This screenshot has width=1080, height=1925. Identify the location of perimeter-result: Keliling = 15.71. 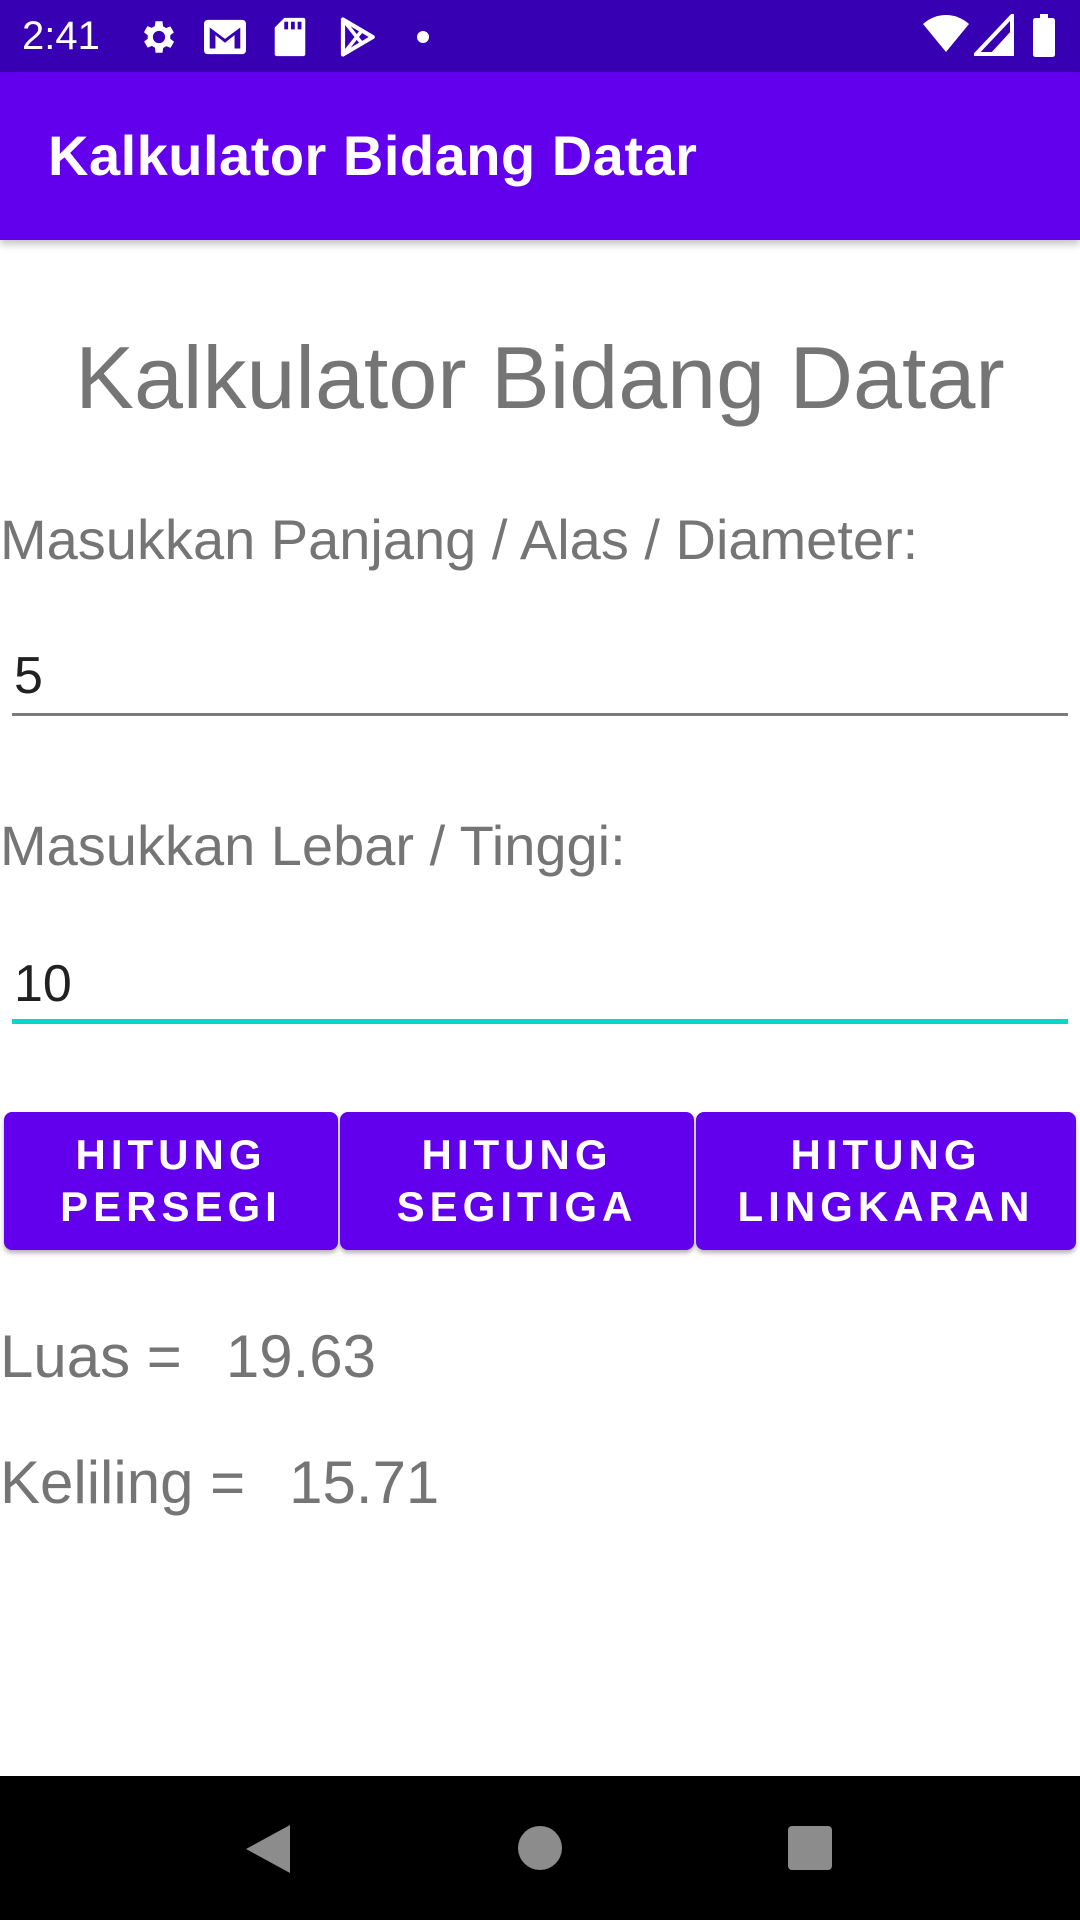
(219, 1483).